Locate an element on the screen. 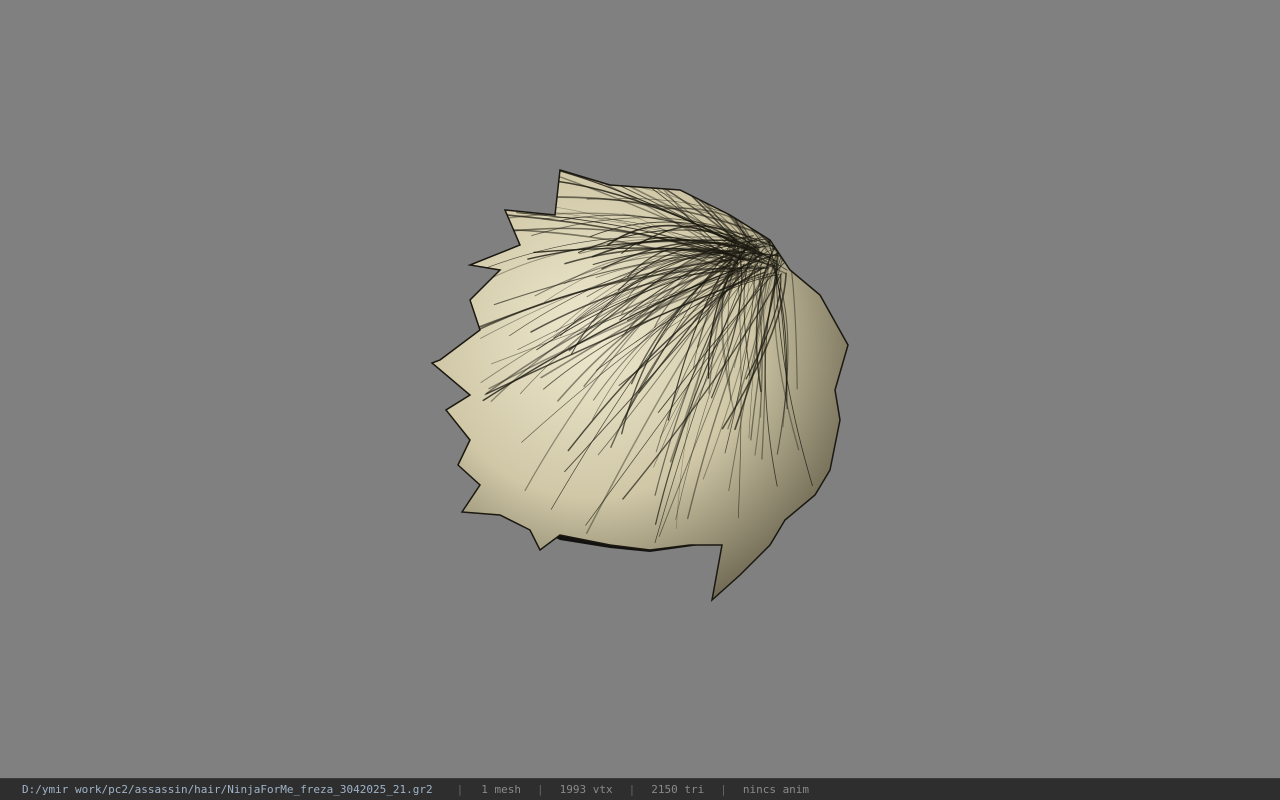 Image resolution: width=1280 pixels, height=800 pixels. vertex-count: 1993 vtx is located at coordinates (586, 789).